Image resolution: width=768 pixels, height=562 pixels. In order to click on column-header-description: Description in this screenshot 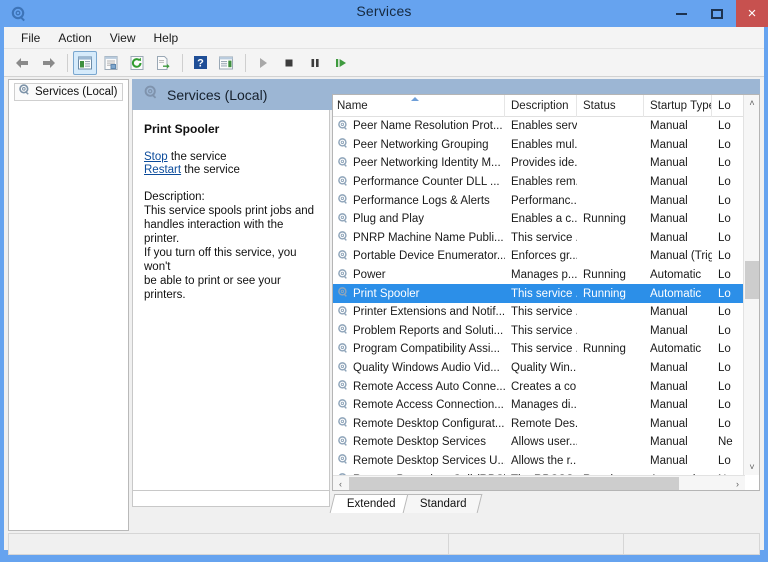, I will do `click(541, 106)`.